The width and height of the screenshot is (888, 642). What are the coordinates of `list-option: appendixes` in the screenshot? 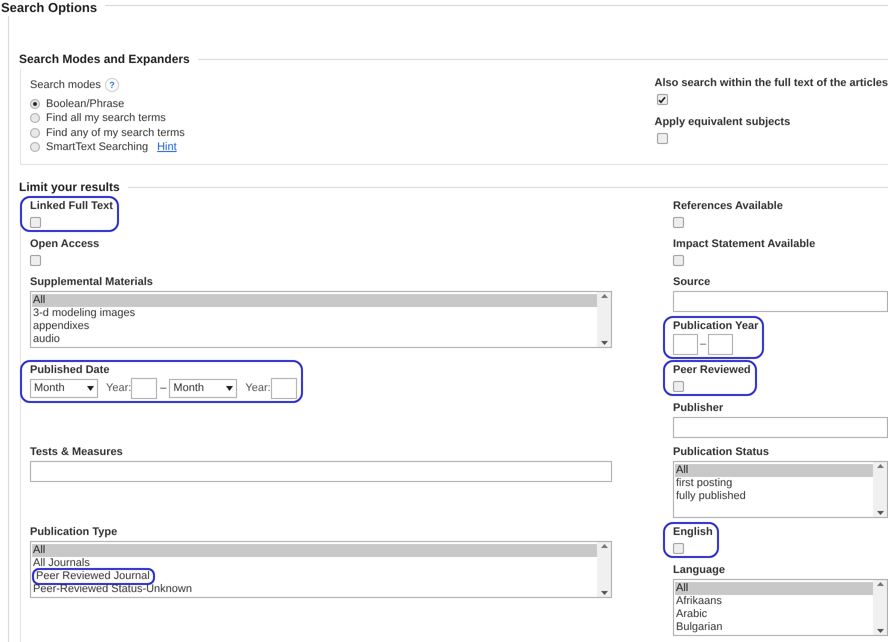 It's located at (314, 326).